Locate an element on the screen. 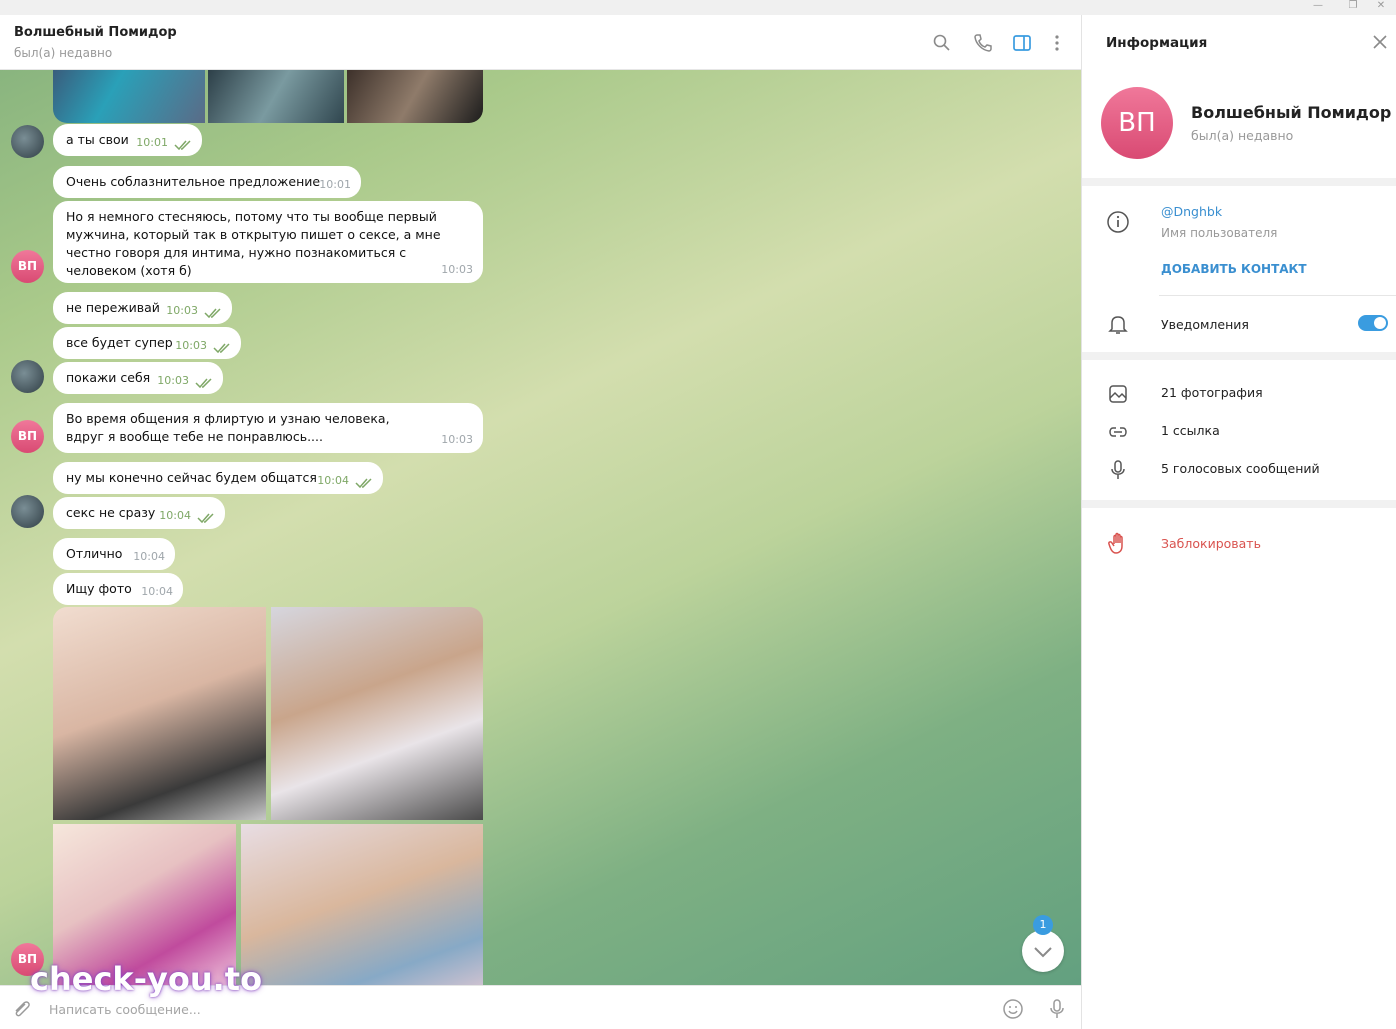 The width and height of the screenshot is (1396, 1029). panel-title: Информация is located at coordinates (1157, 43).